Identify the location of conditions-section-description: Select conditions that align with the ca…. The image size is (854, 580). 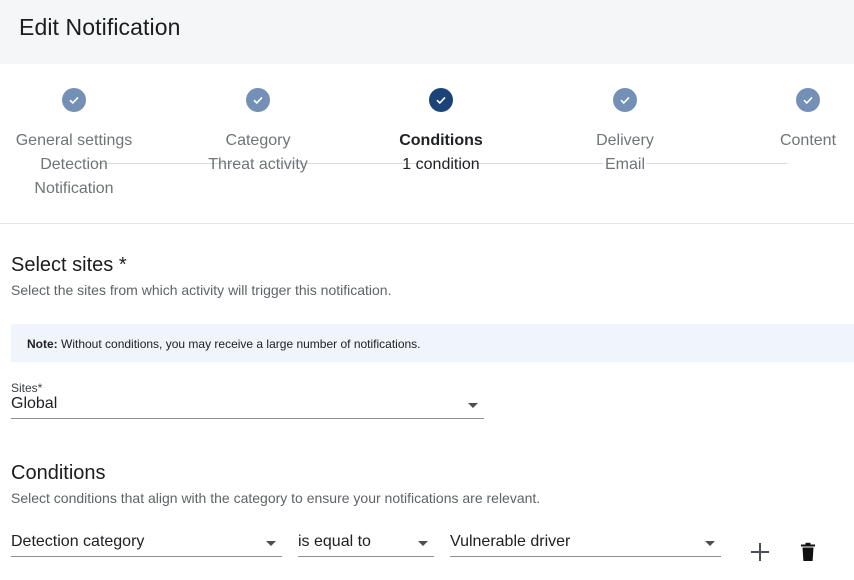
(276, 498).